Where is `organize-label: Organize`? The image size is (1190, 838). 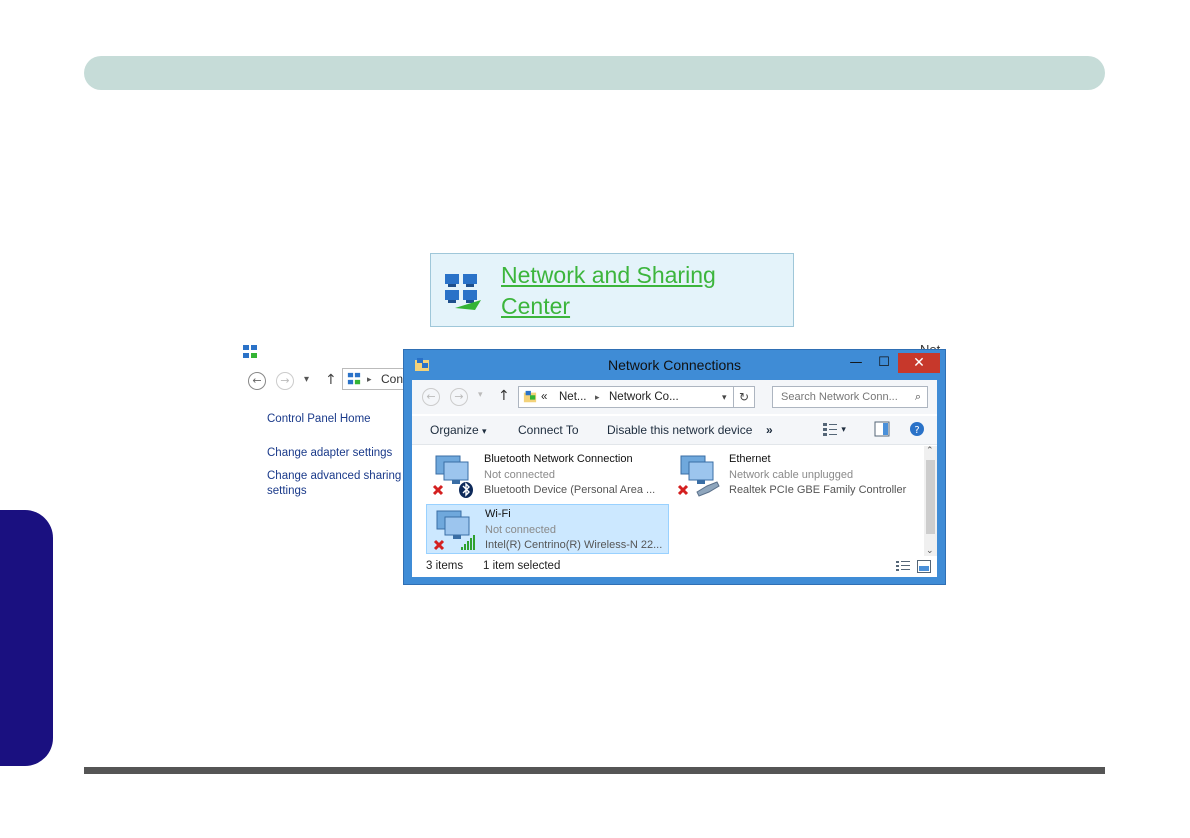 organize-label: Organize is located at coordinates (454, 430).